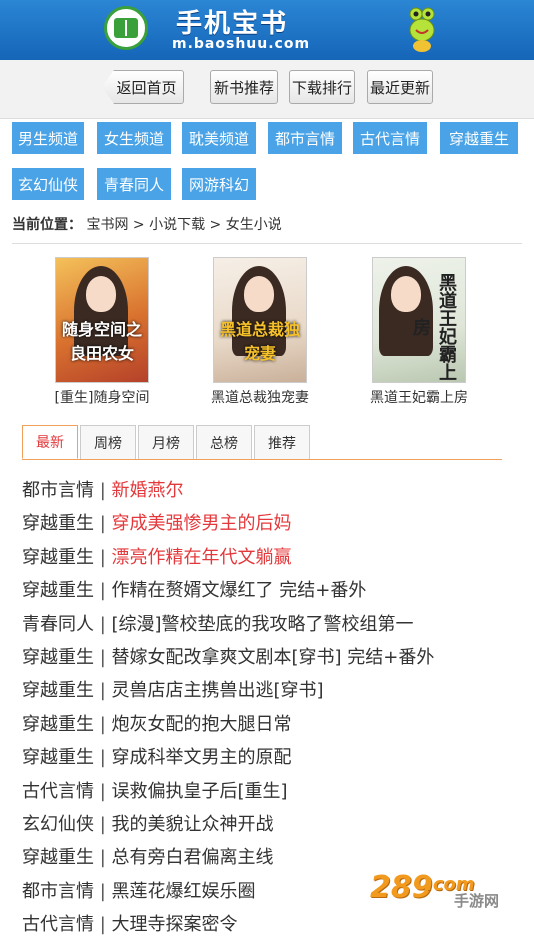 The height and width of the screenshot is (950, 534). I want to click on top-nav: 返回首页 新书推荐 下载排行 最近更新, so click(267, 89).